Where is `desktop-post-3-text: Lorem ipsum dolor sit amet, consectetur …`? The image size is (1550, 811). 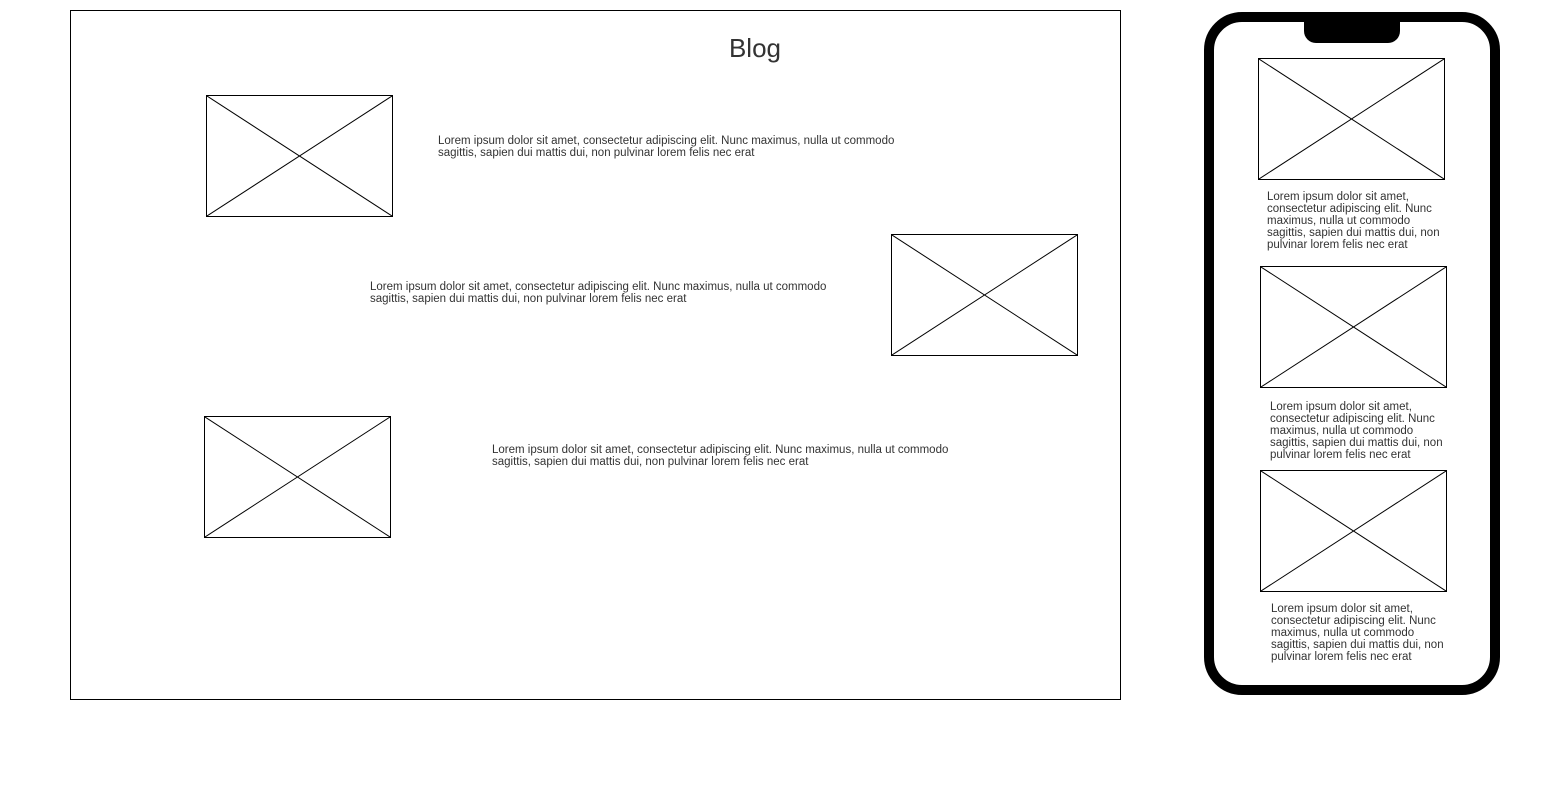
desktop-post-3-text: Lorem ipsum dolor sit amet, consectetur … is located at coordinates (720, 456).